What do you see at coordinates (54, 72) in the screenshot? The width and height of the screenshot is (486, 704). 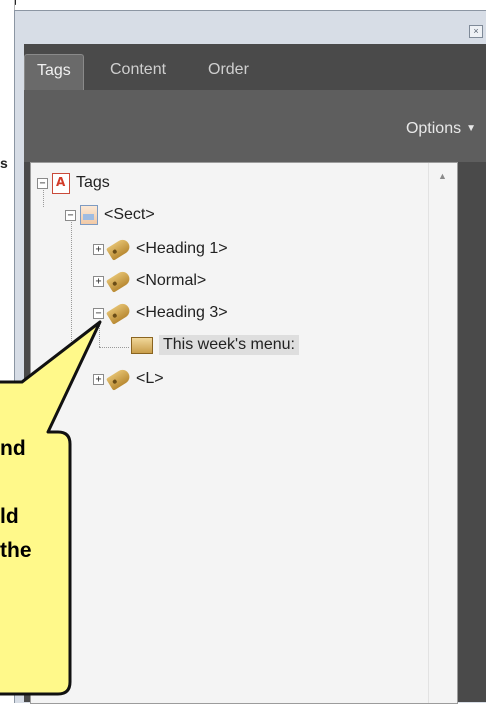 I see `tab-tags: Tags` at bounding box center [54, 72].